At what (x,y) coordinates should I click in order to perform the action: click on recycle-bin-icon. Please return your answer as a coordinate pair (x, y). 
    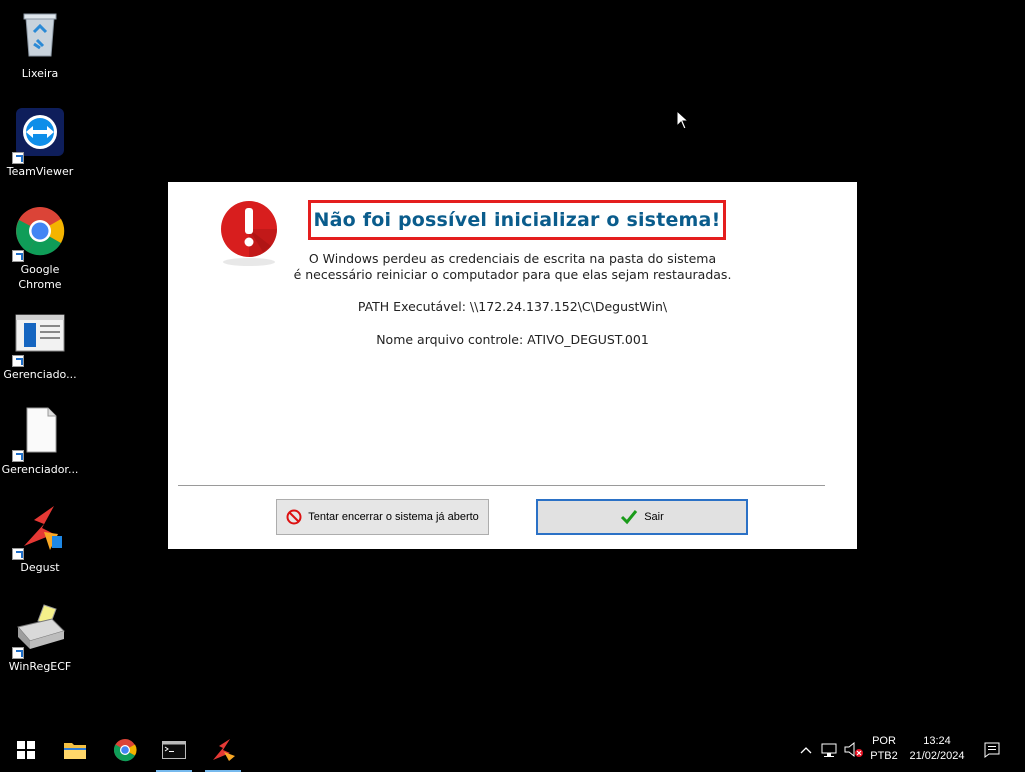
    Looking at the image, I should click on (40, 36).